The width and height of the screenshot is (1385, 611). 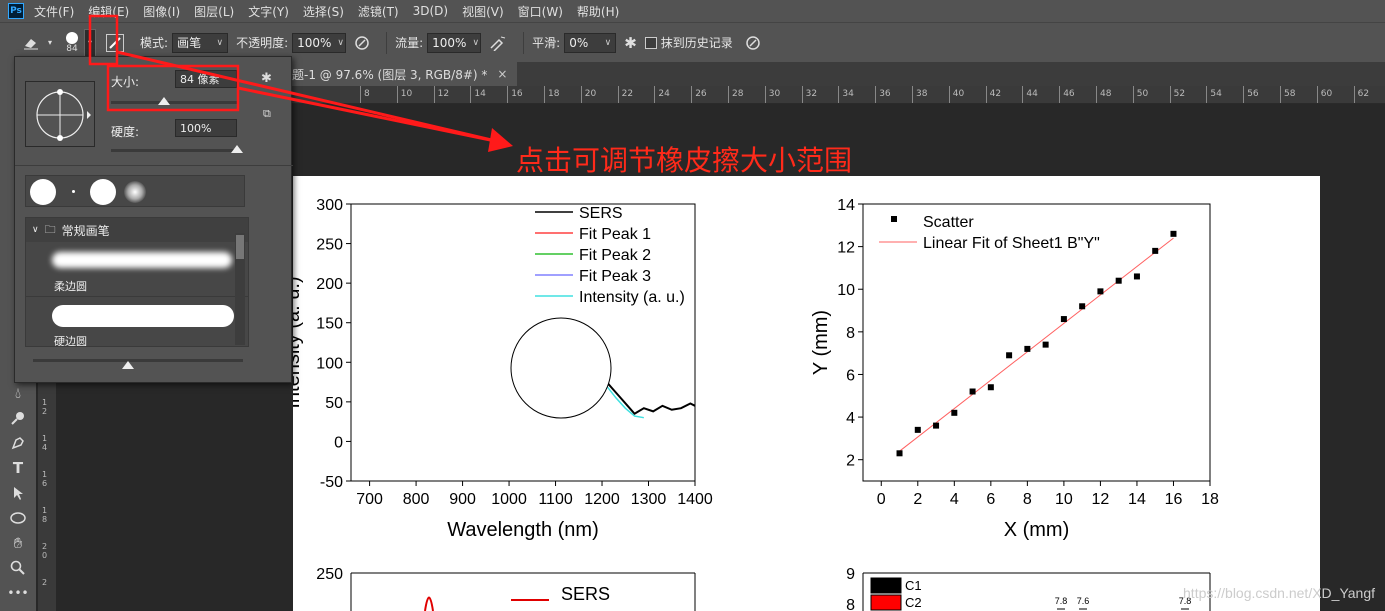 What do you see at coordinates (103, 40) in the screenshot?
I see `highlight-box-brush-toggle` at bounding box center [103, 40].